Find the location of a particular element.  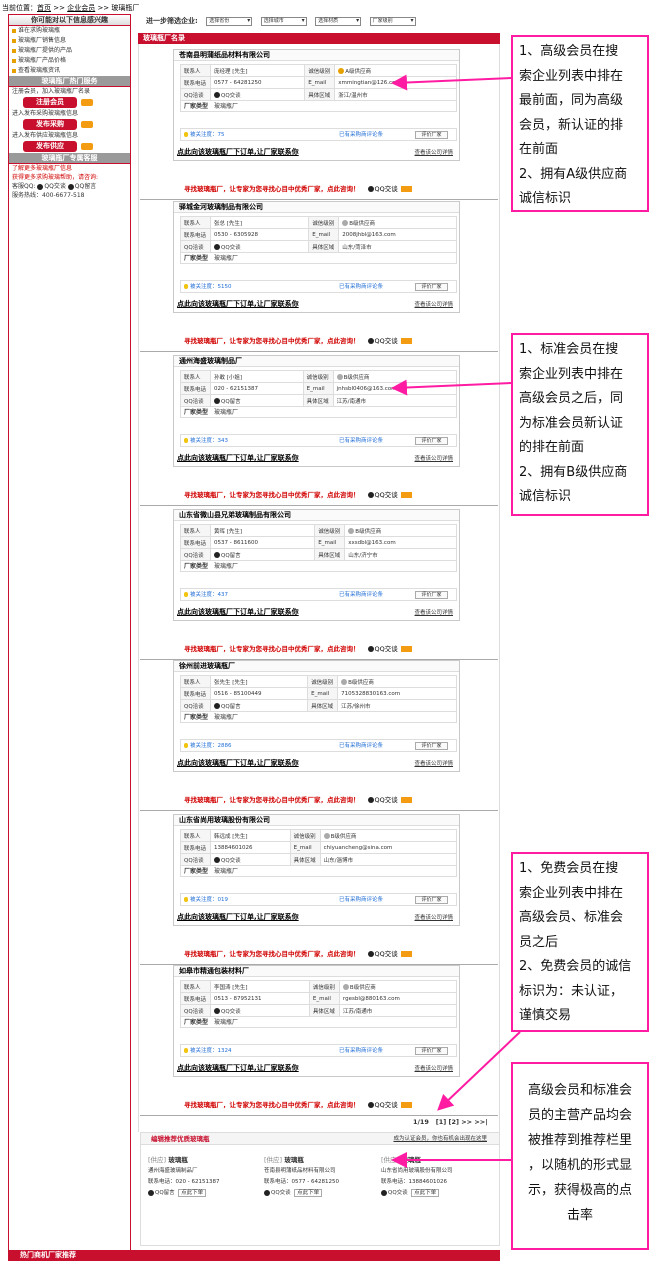

material-select: 选择材质 is located at coordinates (338, 21).